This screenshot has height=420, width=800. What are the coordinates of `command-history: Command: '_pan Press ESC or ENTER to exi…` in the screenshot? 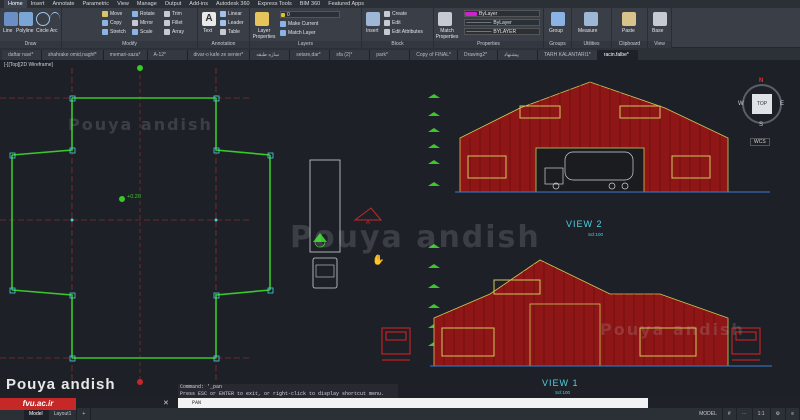 It's located at (288, 391).